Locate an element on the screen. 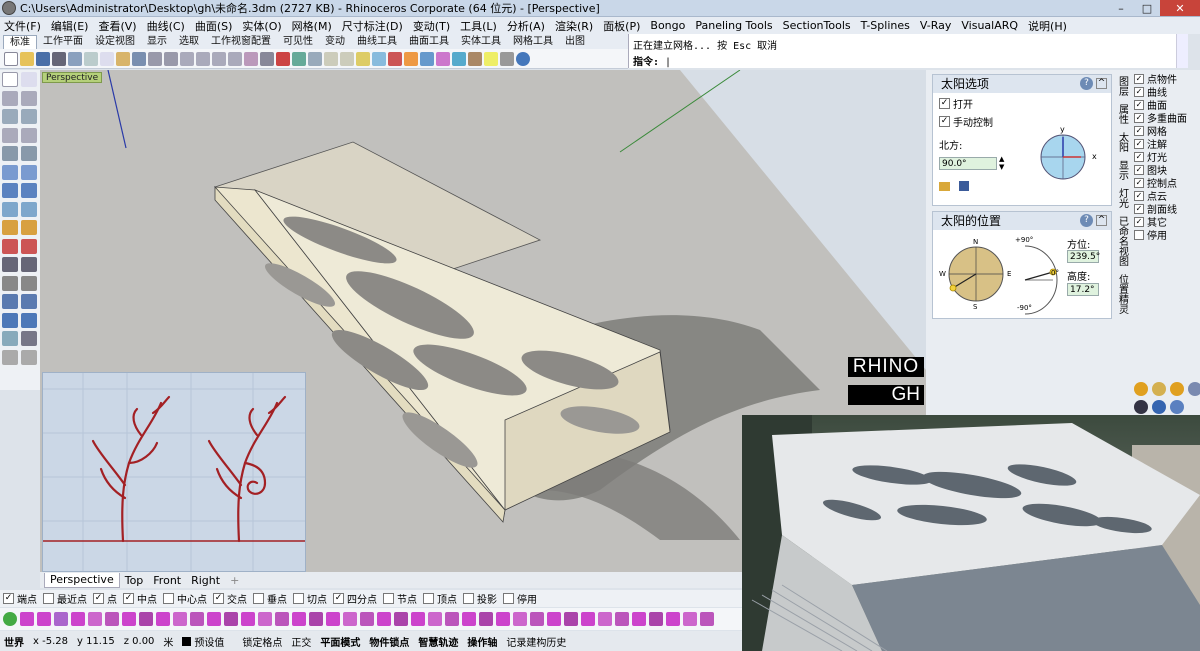 The image size is (1200, 651). status-gumball: 操作轴 is located at coordinates (482, 641).